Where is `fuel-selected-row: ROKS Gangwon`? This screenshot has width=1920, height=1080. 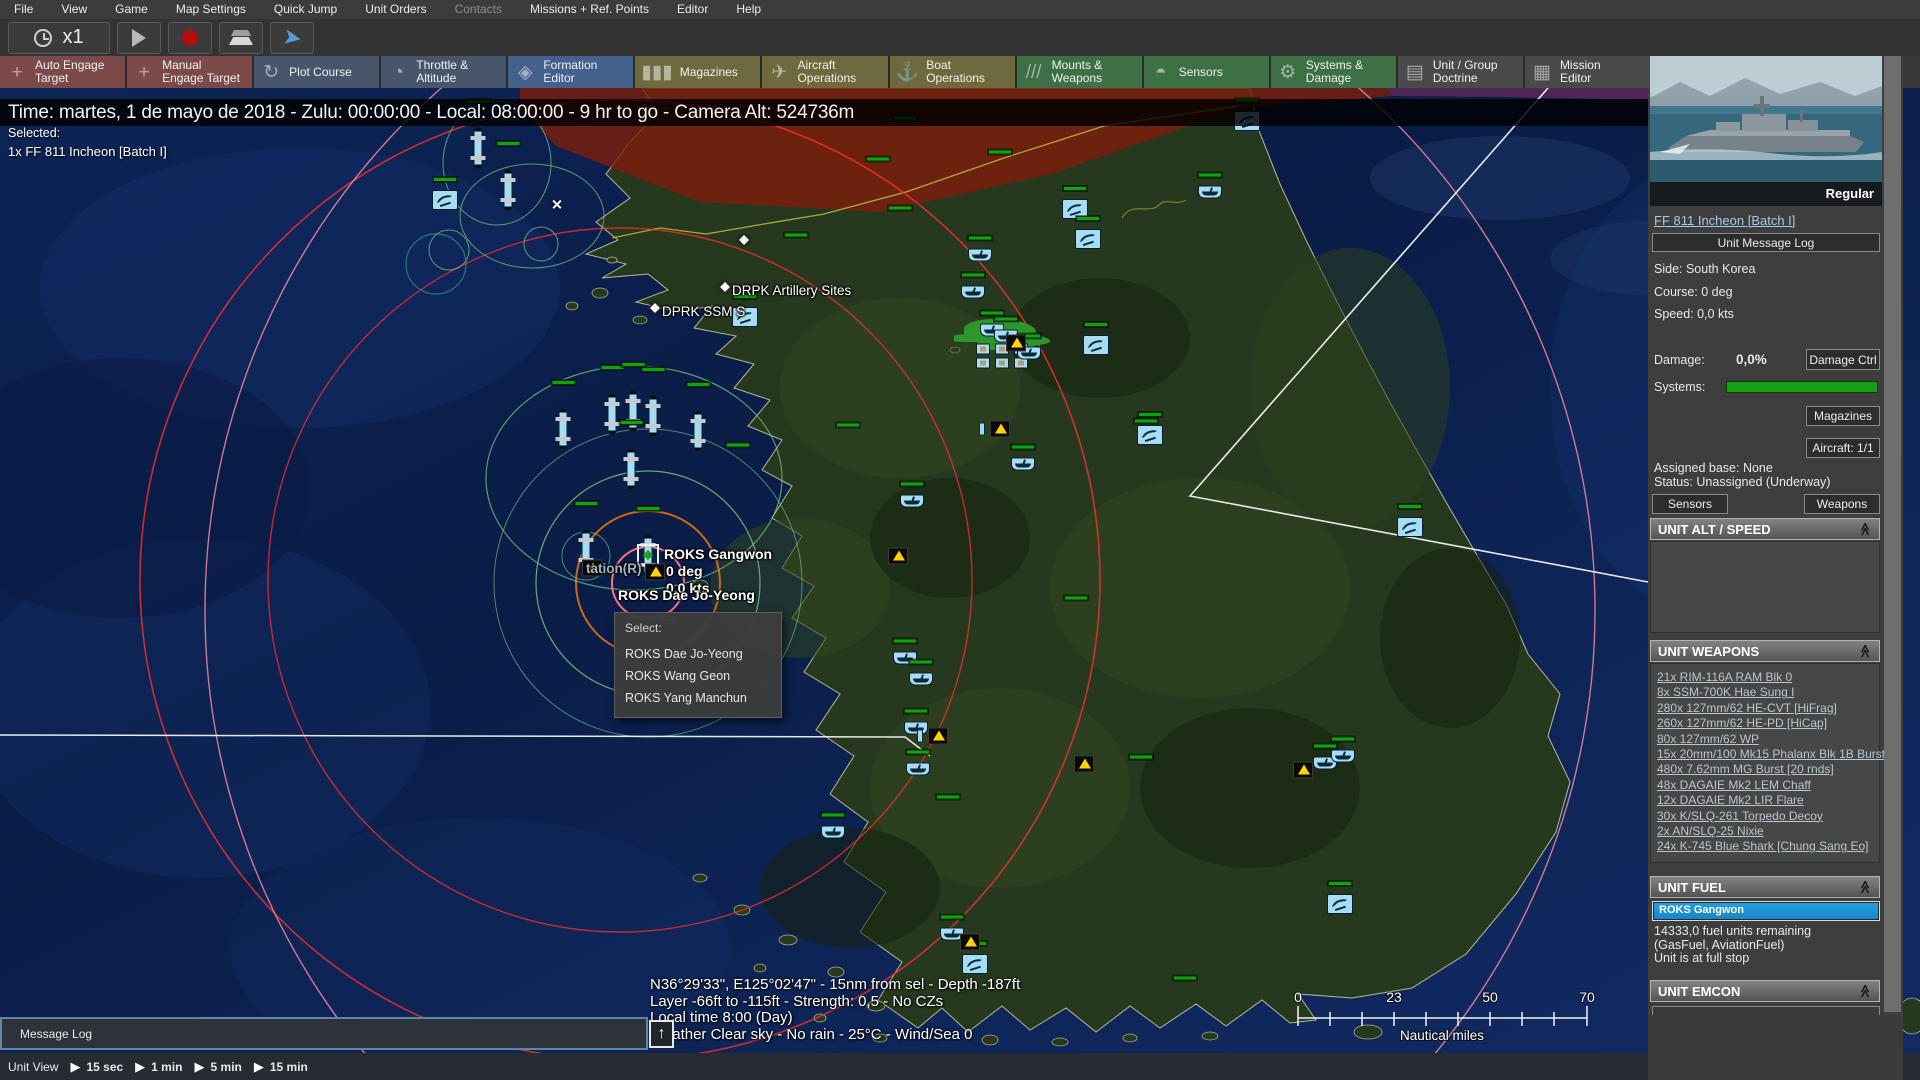
fuel-selected-row: ROKS Gangwon is located at coordinates (1766, 911).